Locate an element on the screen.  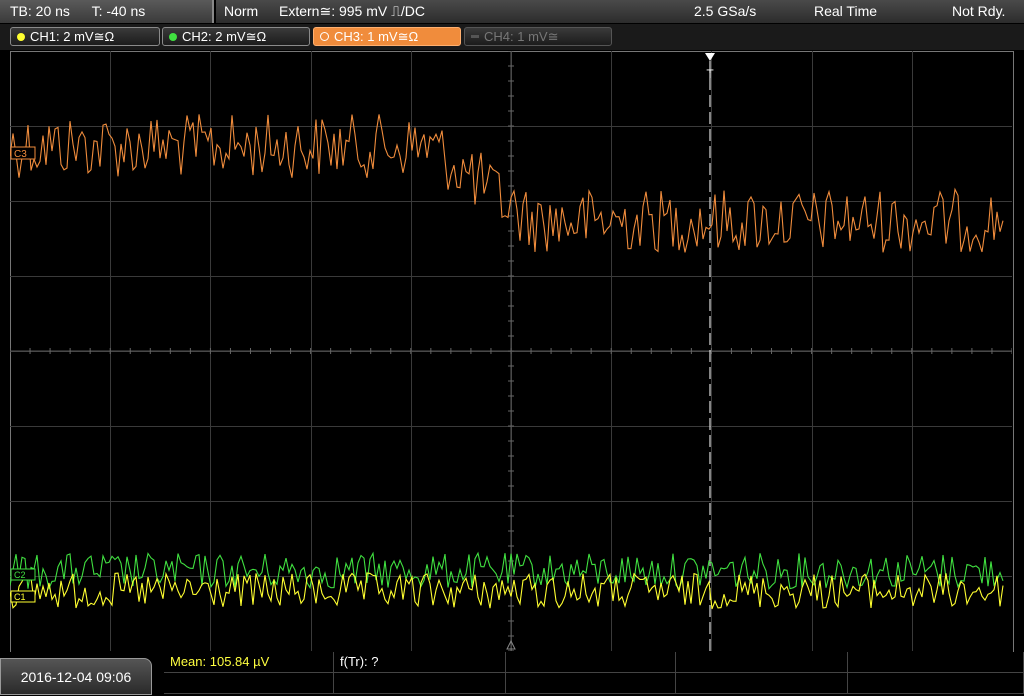
channel-1-label: CH1: 2 mV≅Ω is located at coordinates (72, 36).